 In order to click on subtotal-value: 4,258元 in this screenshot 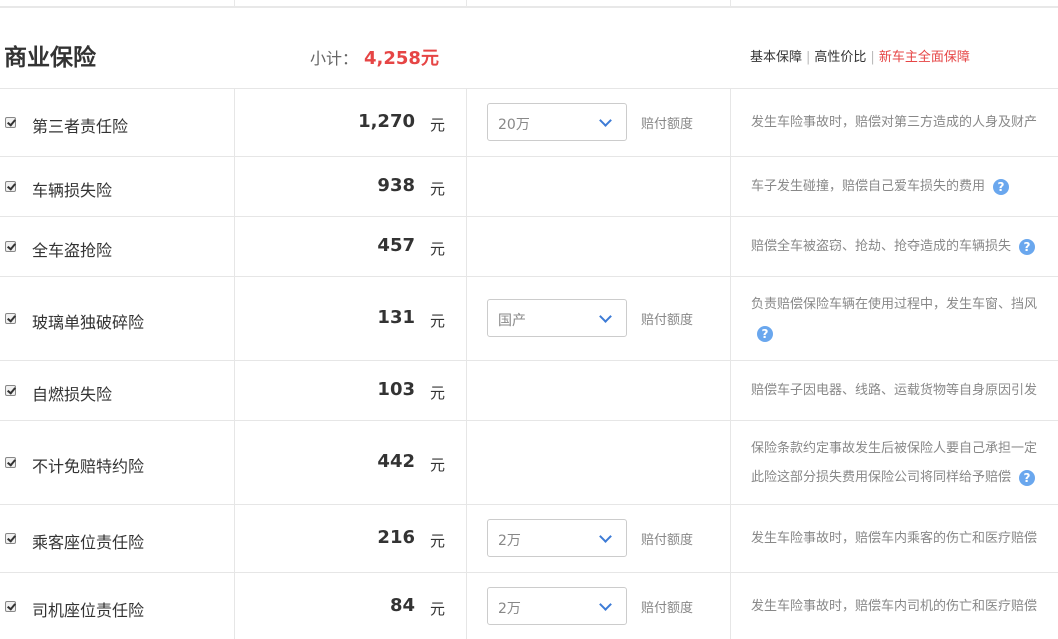, I will do `click(401, 58)`.